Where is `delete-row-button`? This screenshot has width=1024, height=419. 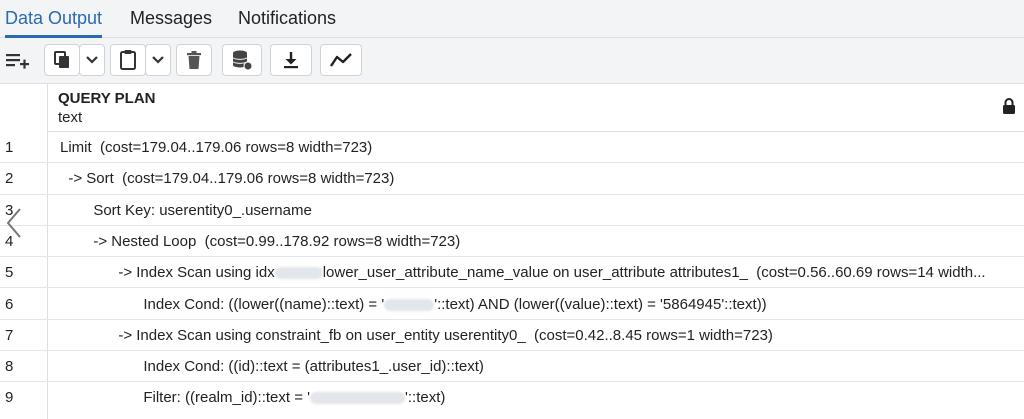 delete-row-button is located at coordinates (194, 60).